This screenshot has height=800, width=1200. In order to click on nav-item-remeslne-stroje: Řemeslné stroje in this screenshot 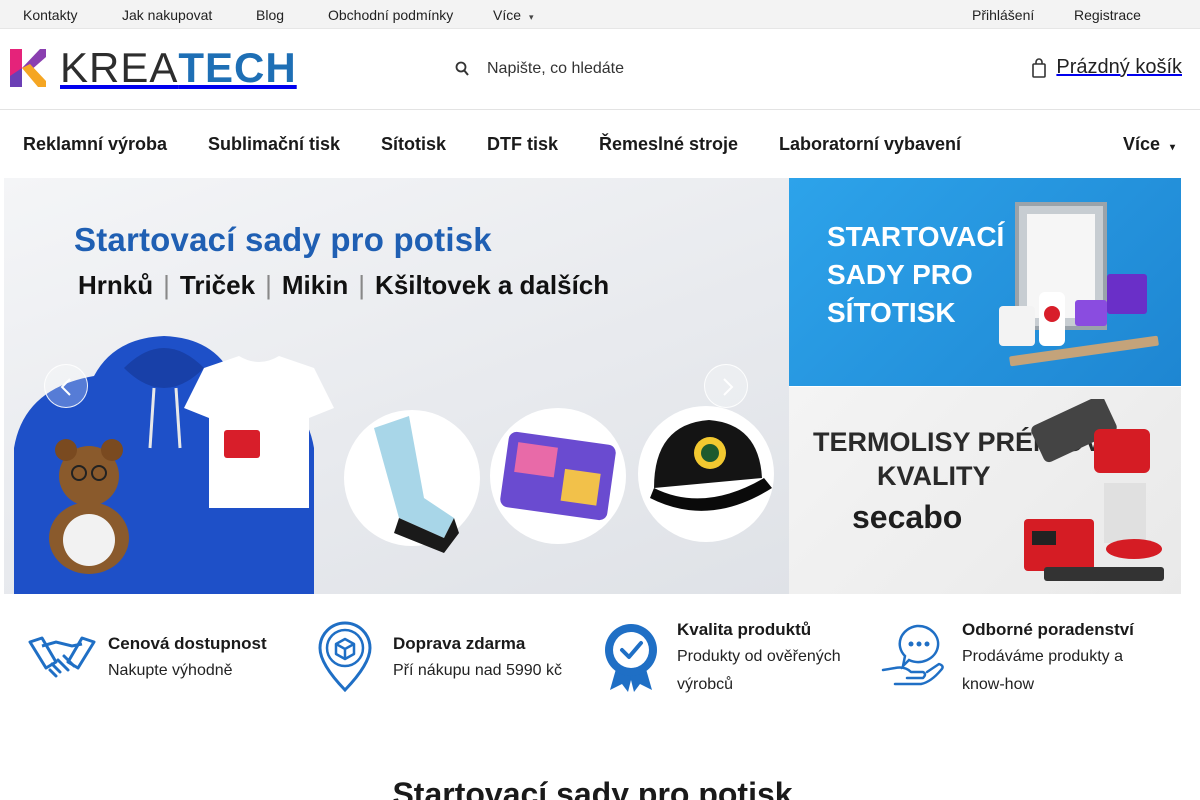, I will do `click(668, 144)`.